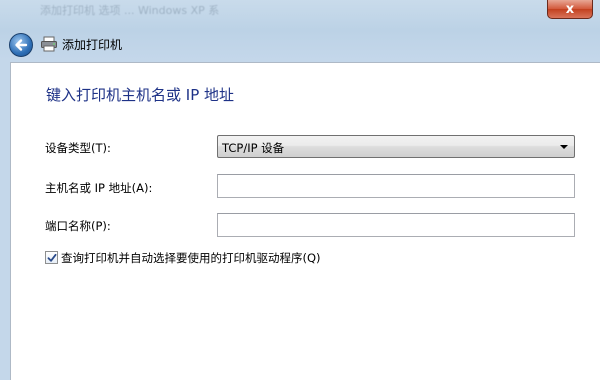  I want to click on device-type-select: TCP/IP 设备, so click(396, 146).